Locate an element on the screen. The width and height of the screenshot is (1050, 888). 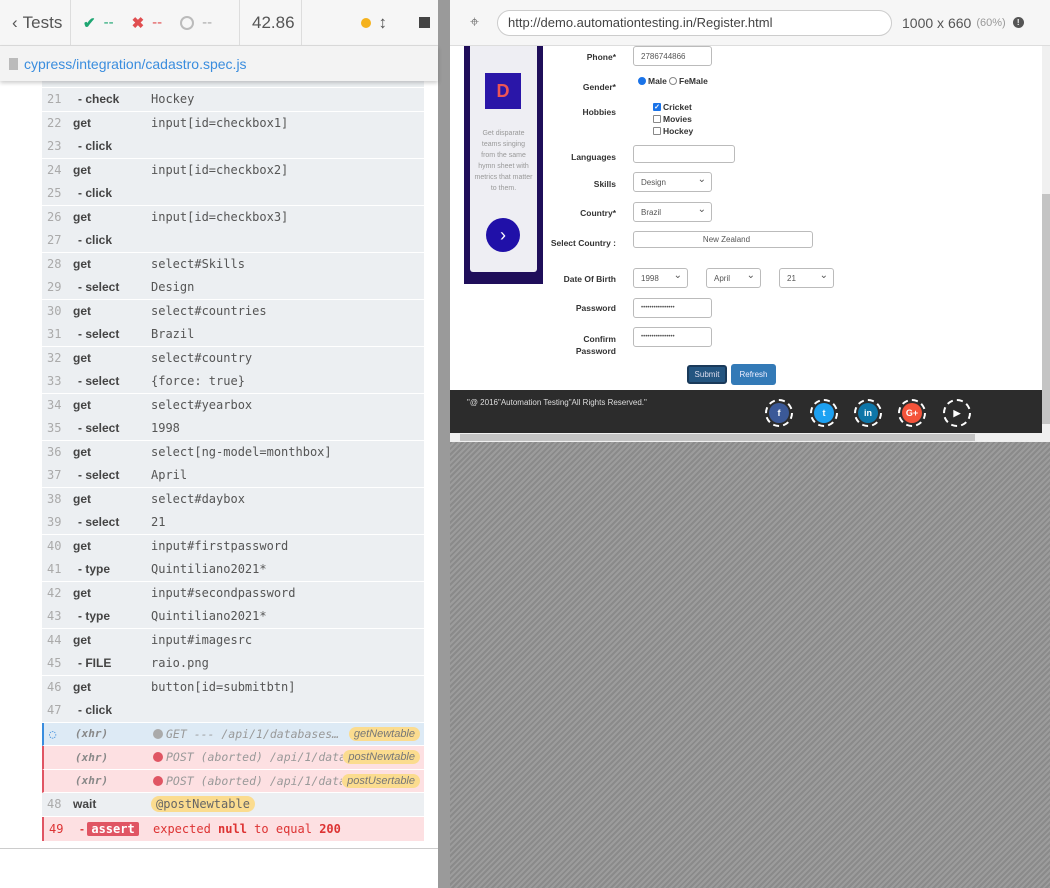
googleplus-link: G+ is located at coordinates (912, 413).